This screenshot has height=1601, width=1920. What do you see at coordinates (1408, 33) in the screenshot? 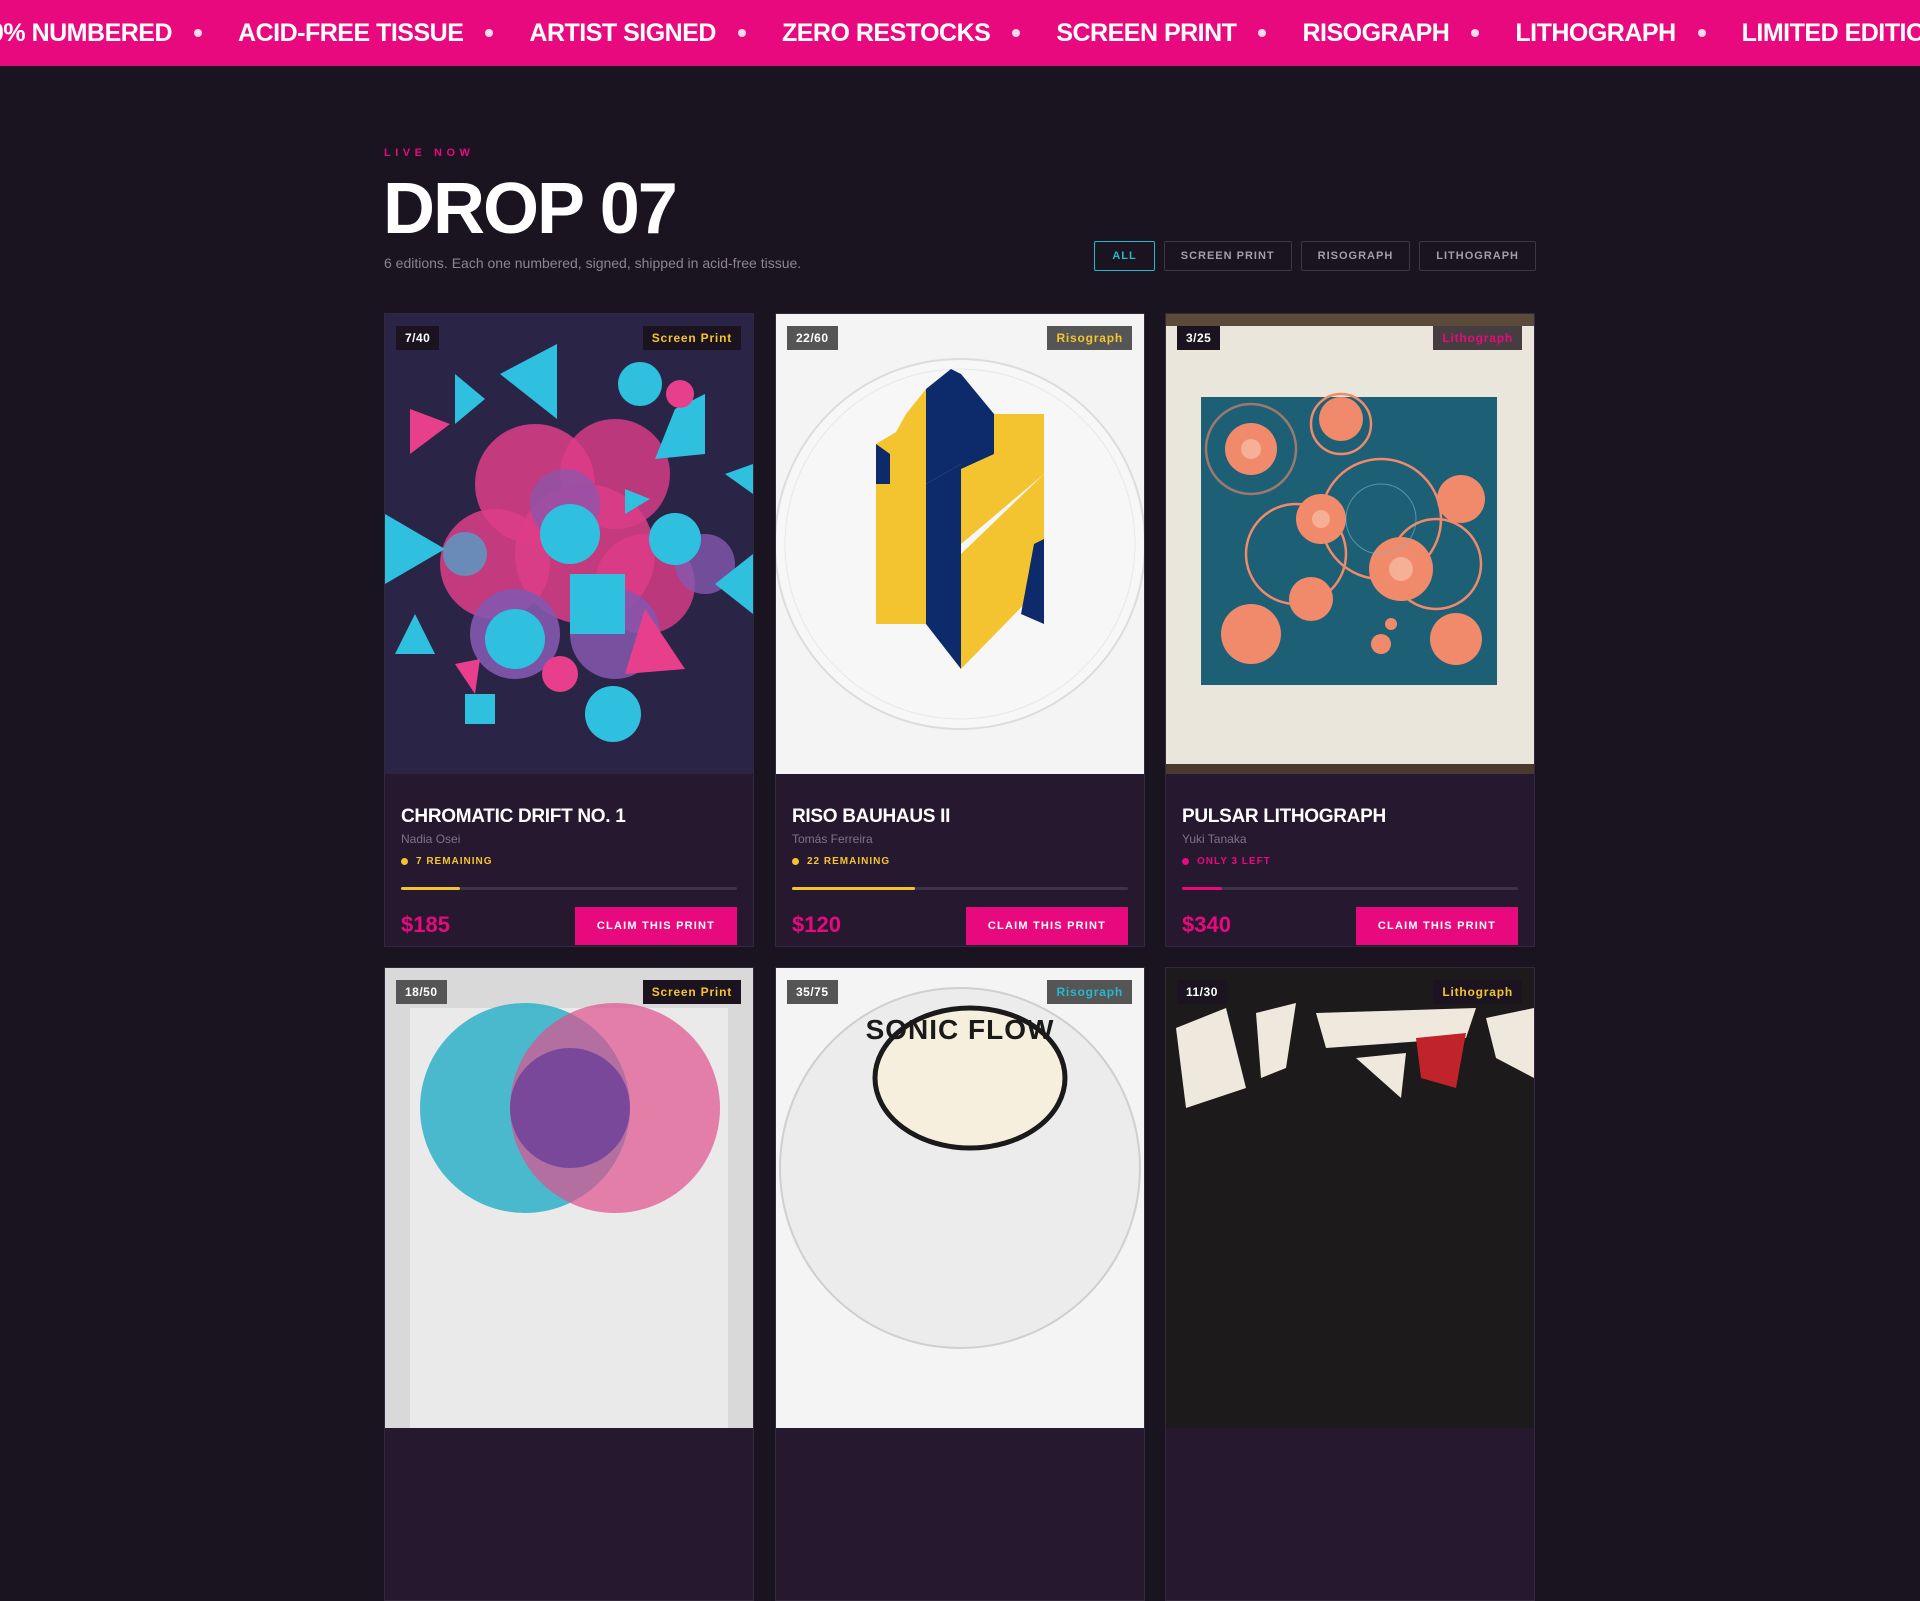
I see `ticker-item: RISOGRAPH` at bounding box center [1408, 33].